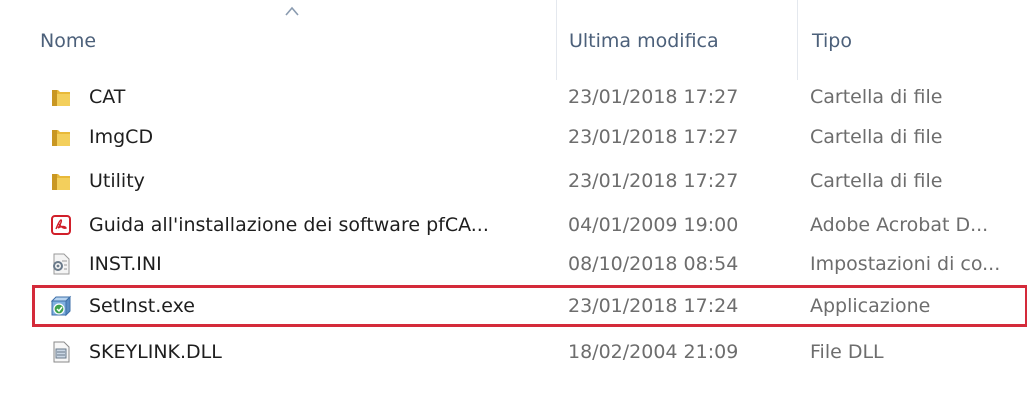  What do you see at coordinates (61, 225) in the screenshot?
I see `pdf-icon` at bounding box center [61, 225].